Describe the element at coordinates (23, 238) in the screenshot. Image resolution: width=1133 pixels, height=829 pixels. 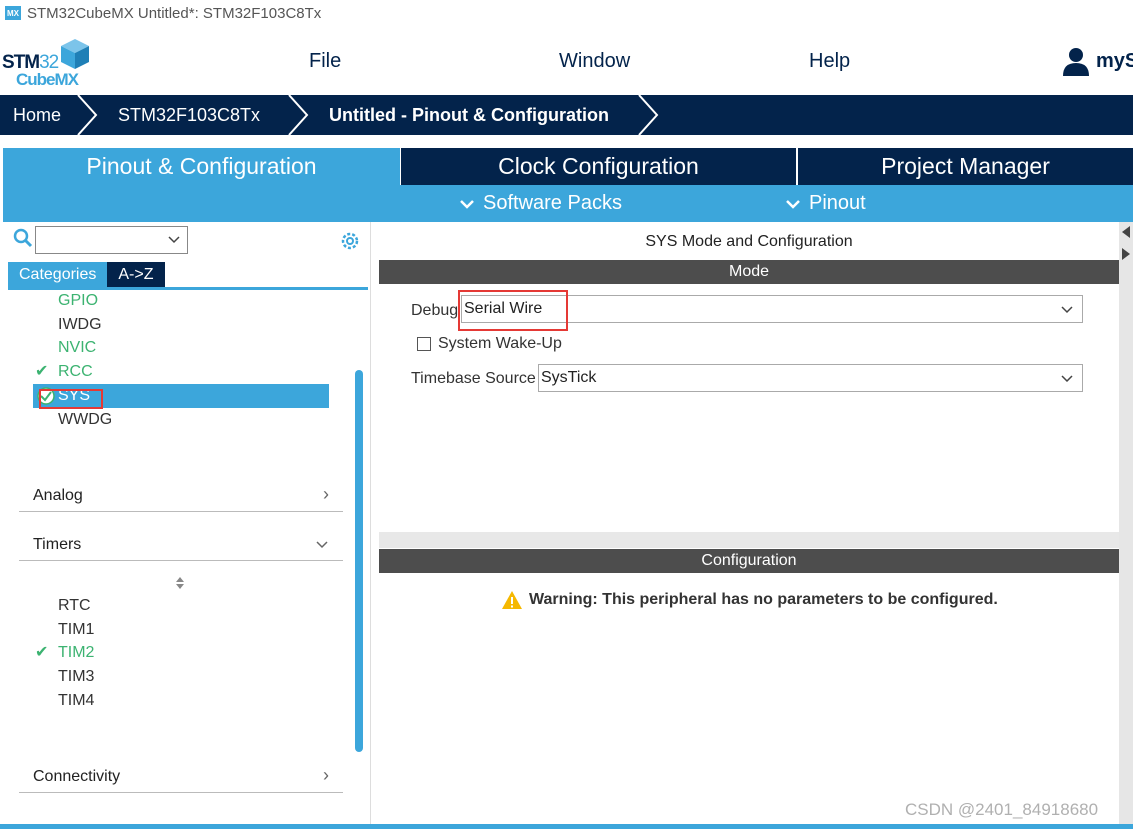
I see `search-icon` at that location.